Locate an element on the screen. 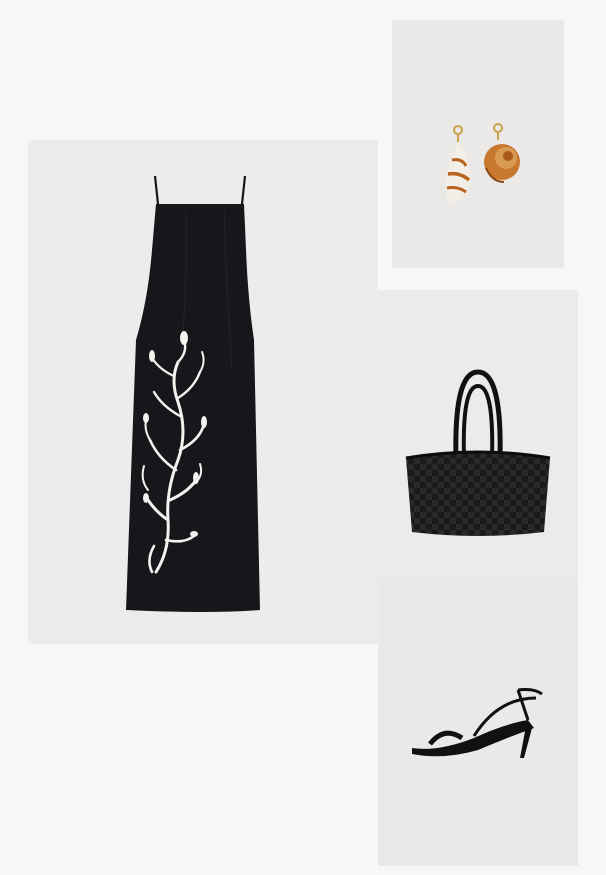 The width and height of the screenshot is (606, 875). sandal-product-image is located at coordinates (478, 722).